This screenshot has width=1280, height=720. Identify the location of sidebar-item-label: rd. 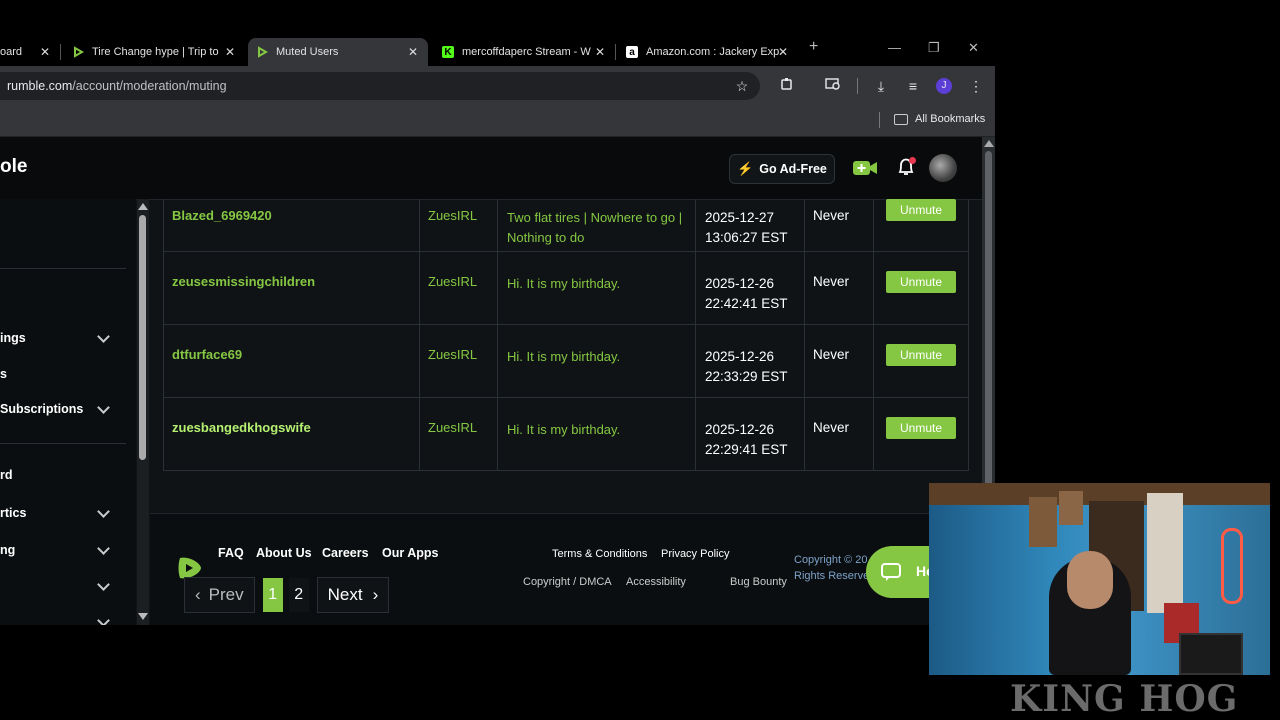
(6, 475).